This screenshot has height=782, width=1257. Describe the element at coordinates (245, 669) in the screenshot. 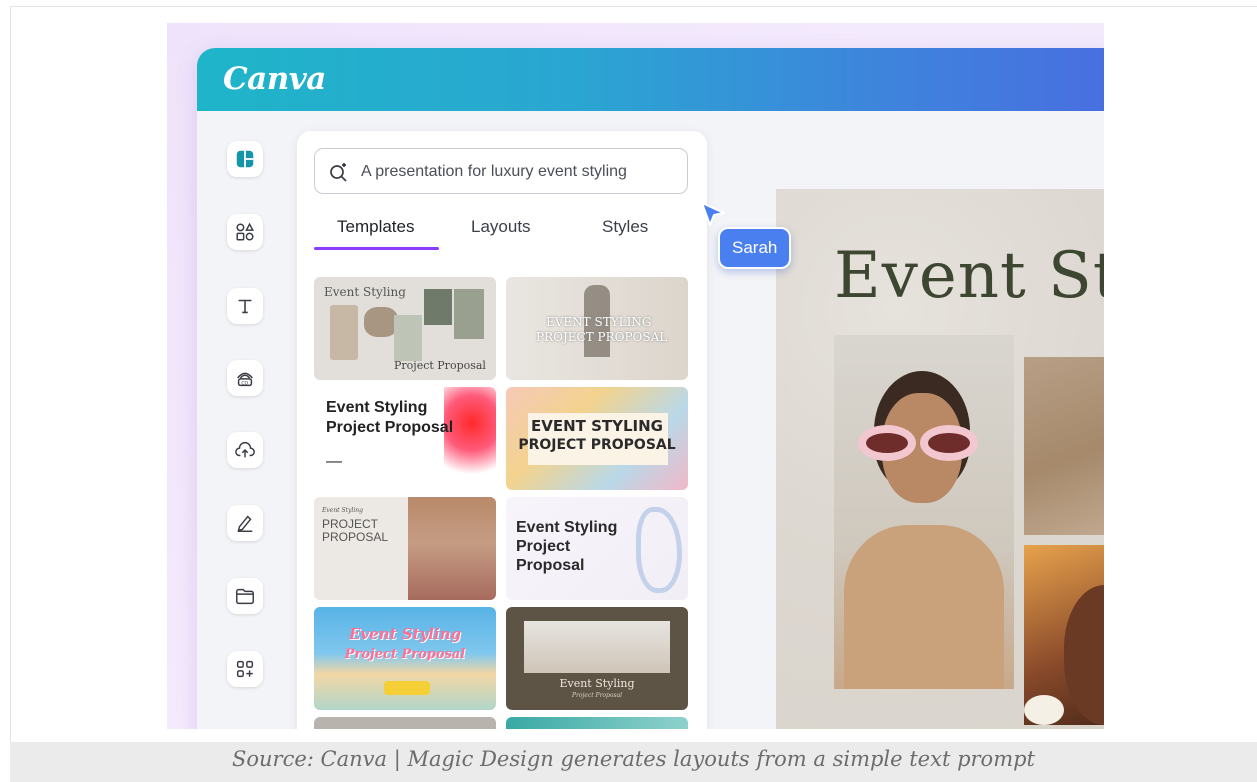

I see `apps-icon` at that location.